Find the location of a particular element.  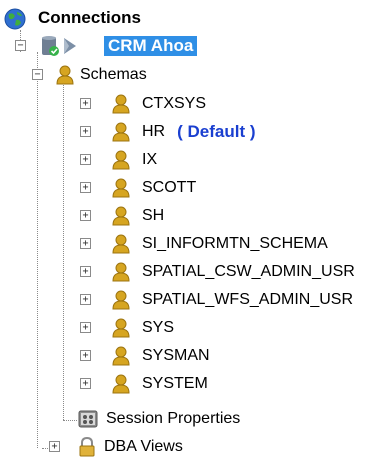

tree-item-connection: CRM Ahoa is located at coordinates (119, 47).